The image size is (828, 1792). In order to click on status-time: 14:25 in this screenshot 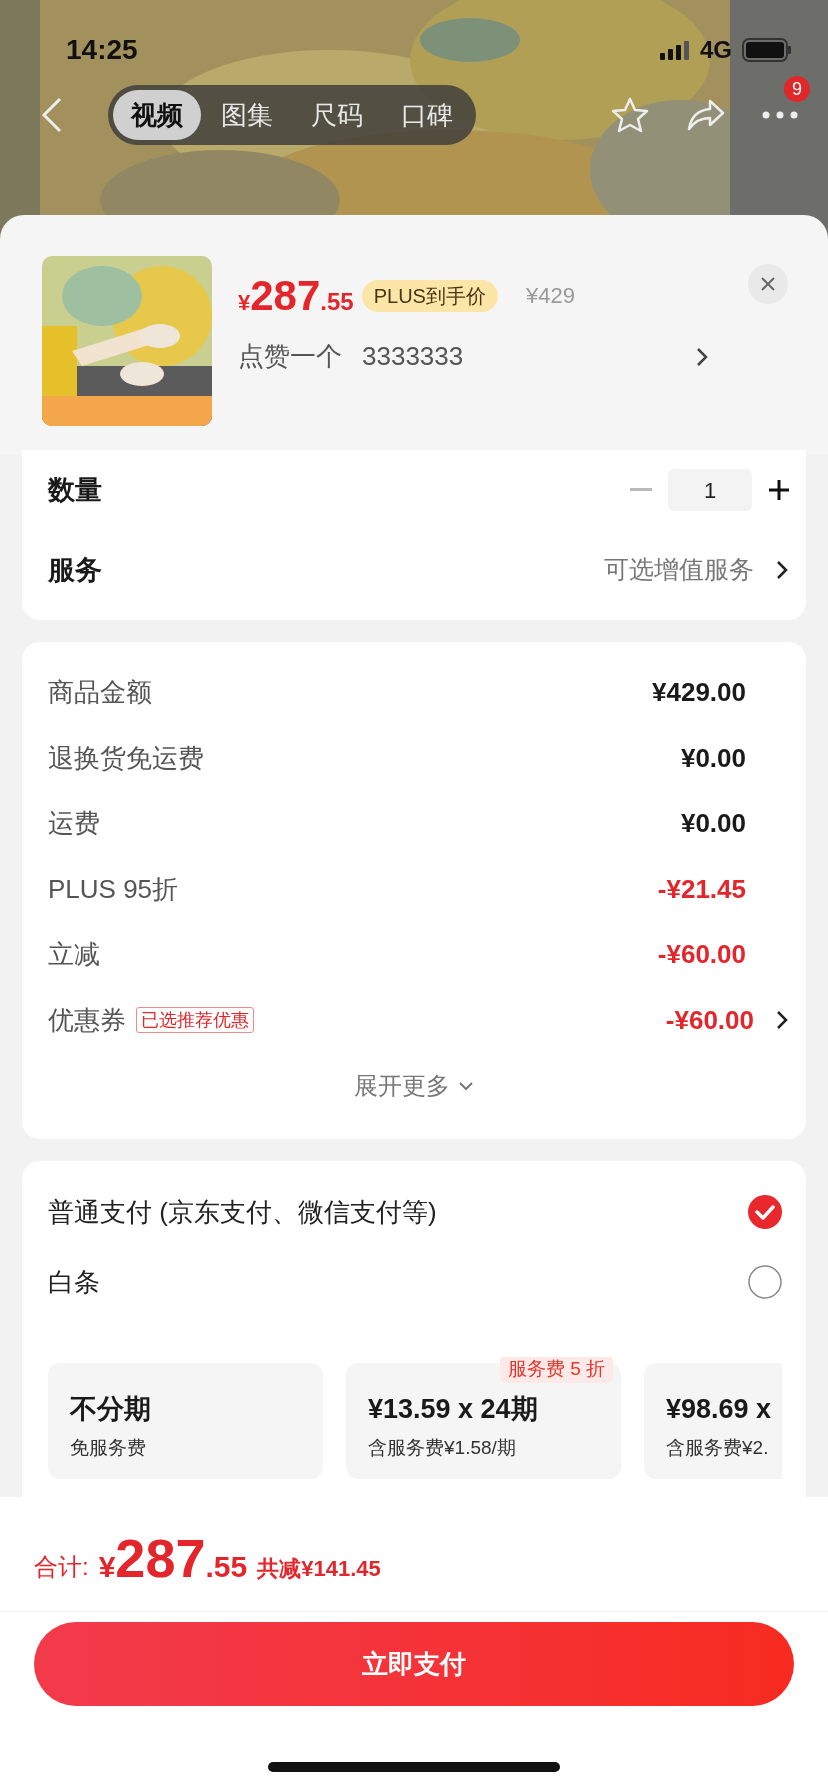, I will do `click(102, 50)`.